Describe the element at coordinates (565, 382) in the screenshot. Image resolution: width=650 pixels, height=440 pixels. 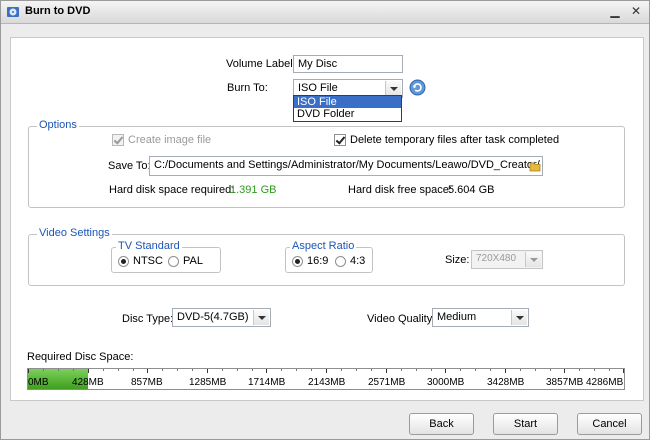
I see `disc-space-tick-label: 3857MB` at that location.